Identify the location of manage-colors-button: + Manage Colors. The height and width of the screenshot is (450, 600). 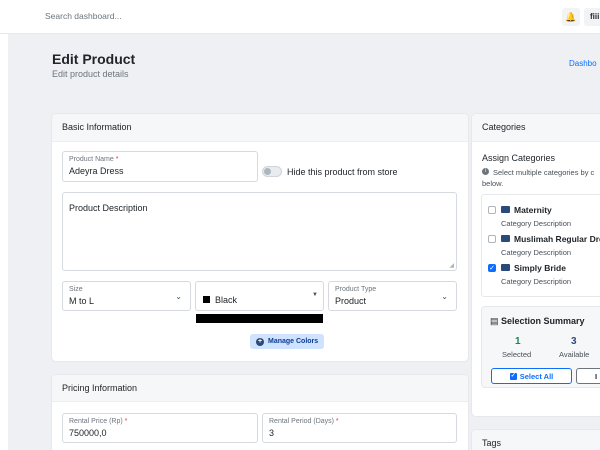
(287, 341).